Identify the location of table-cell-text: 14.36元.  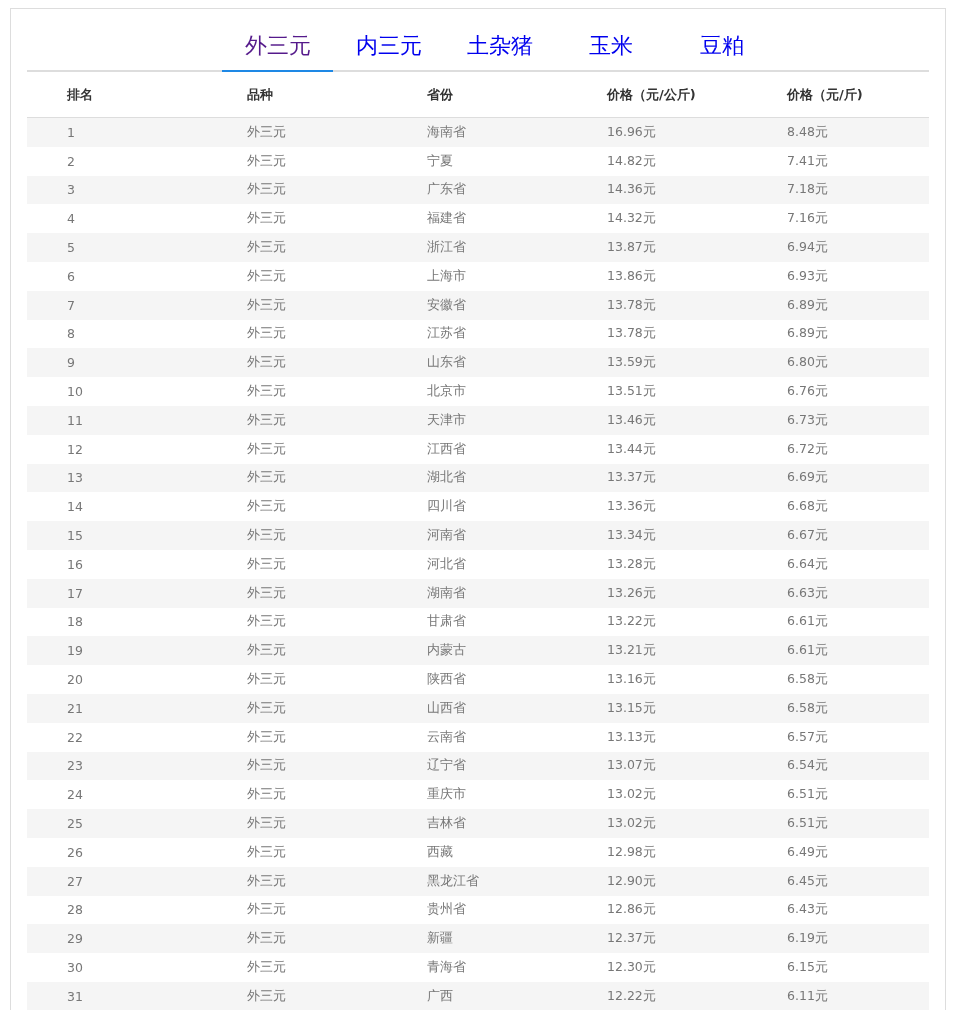
(631, 190).